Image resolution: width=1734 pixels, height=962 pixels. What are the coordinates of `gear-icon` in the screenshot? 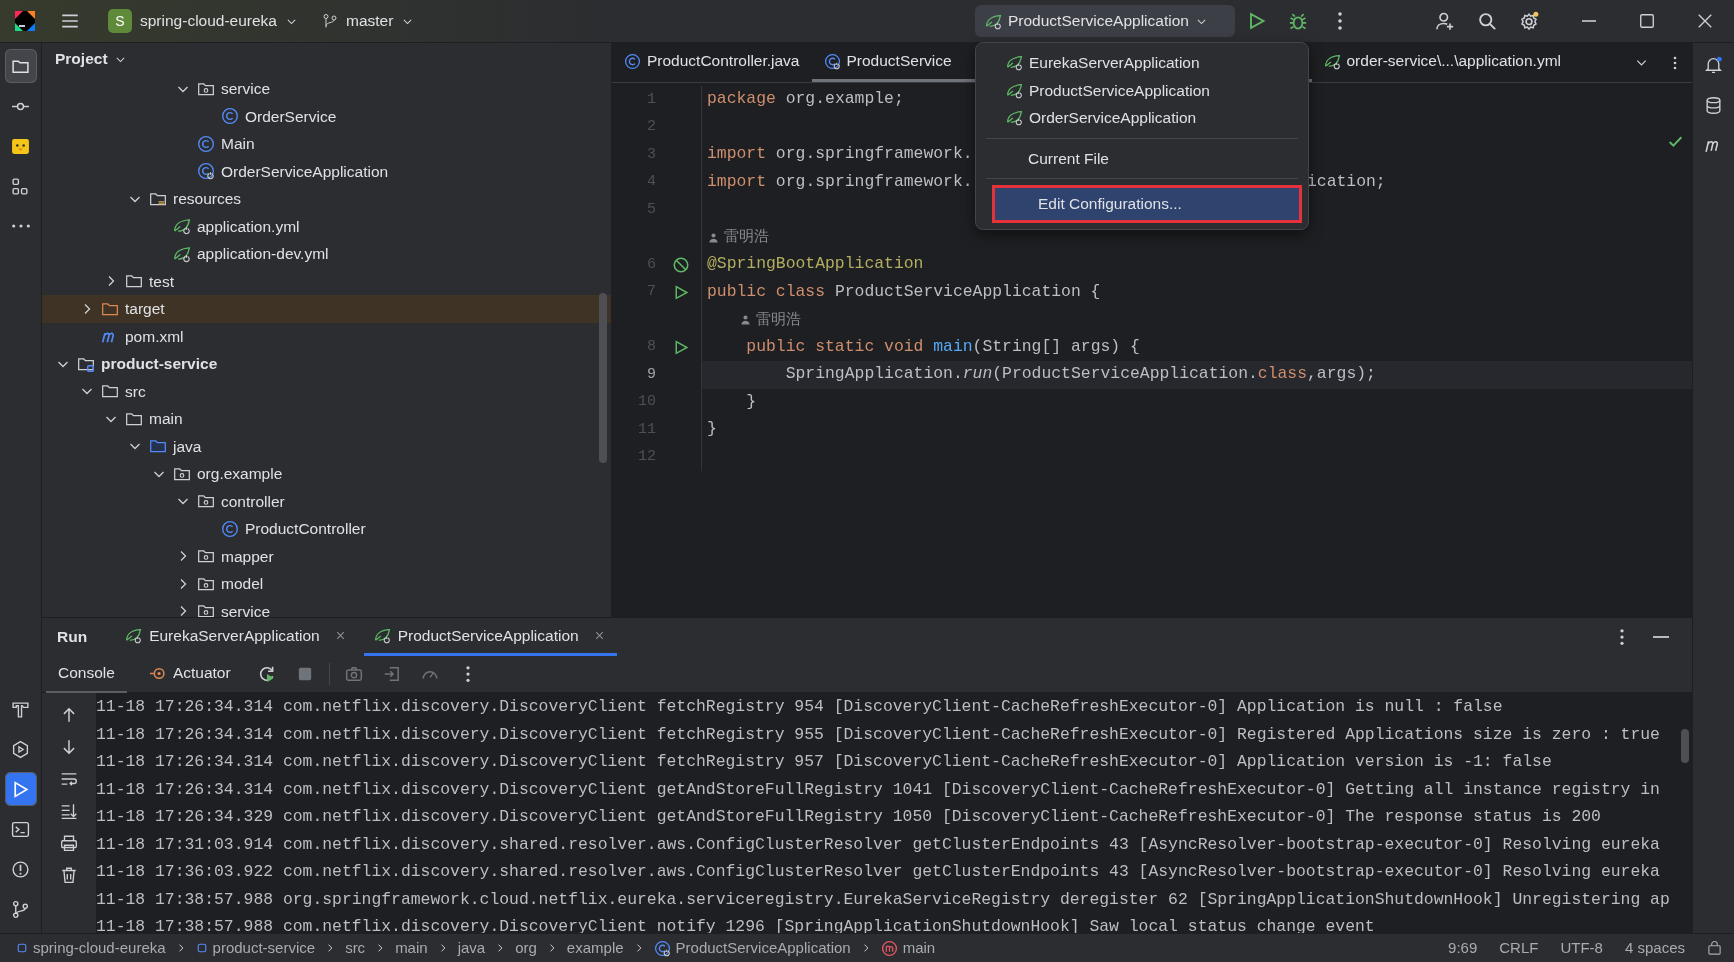 It's located at (1529, 21).